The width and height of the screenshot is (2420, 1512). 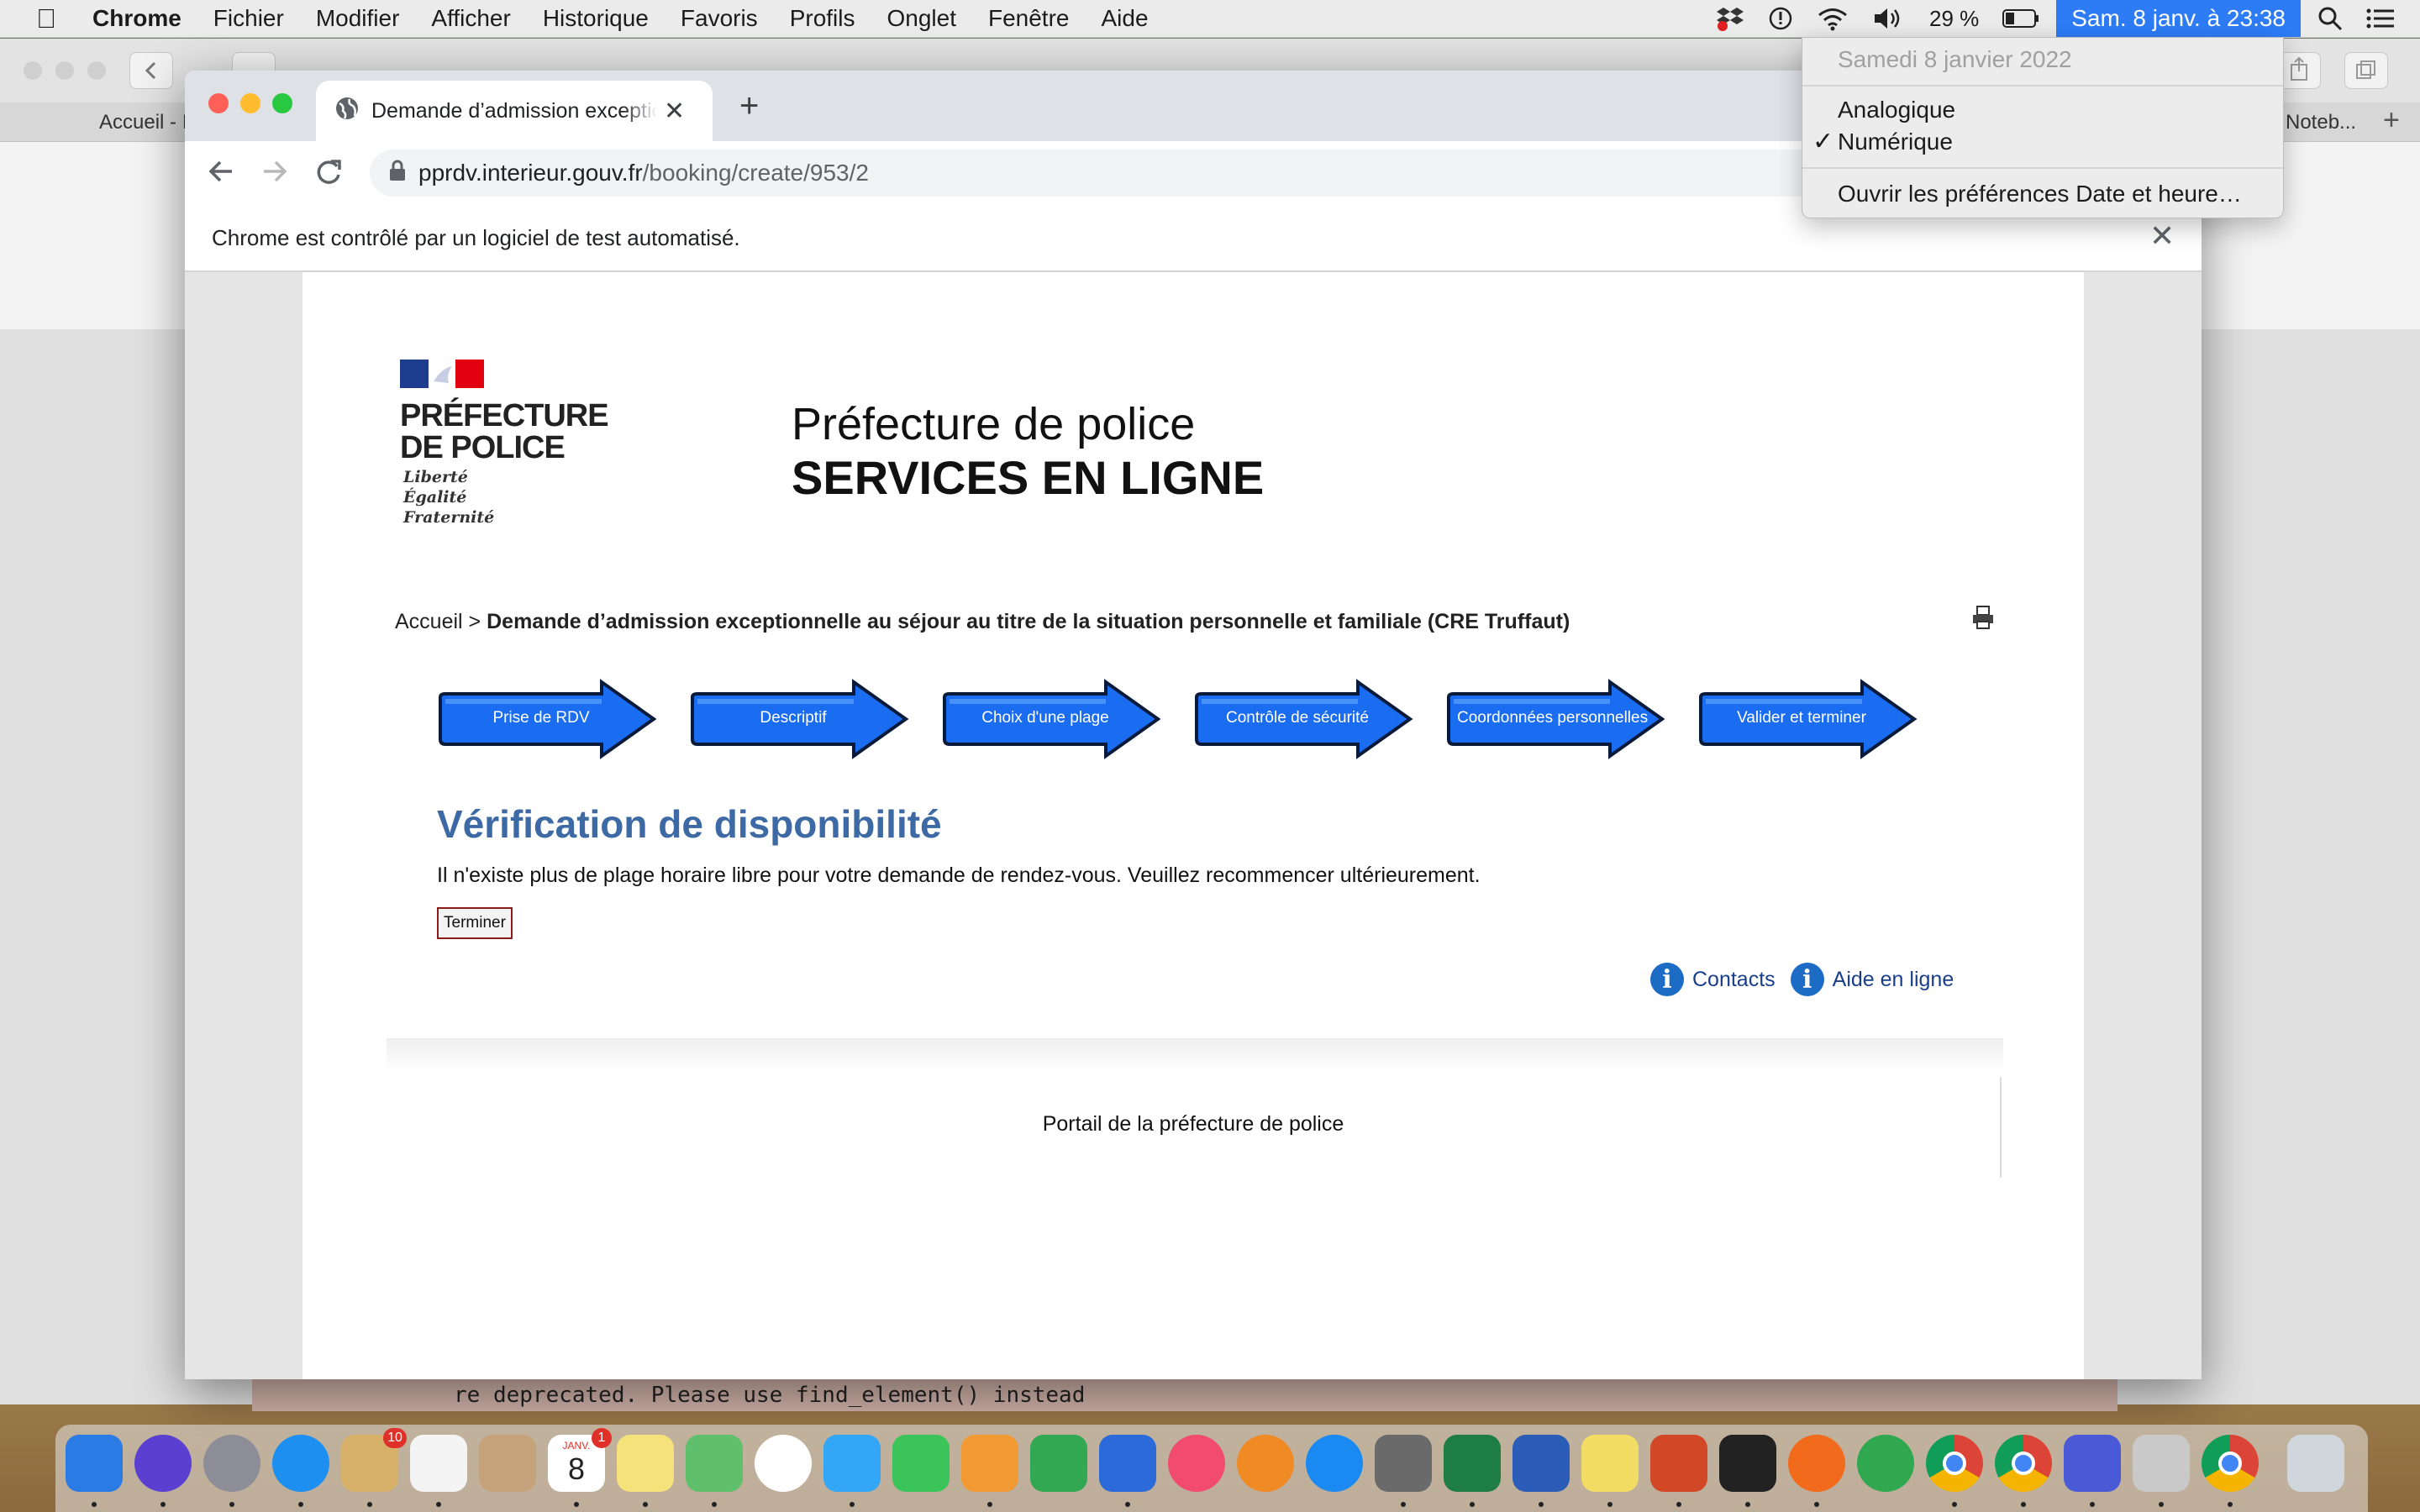 What do you see at coordinates (852, 1463) in the screenshot?
I see `dock-messages-icon` at bounding box center [852, 1463].